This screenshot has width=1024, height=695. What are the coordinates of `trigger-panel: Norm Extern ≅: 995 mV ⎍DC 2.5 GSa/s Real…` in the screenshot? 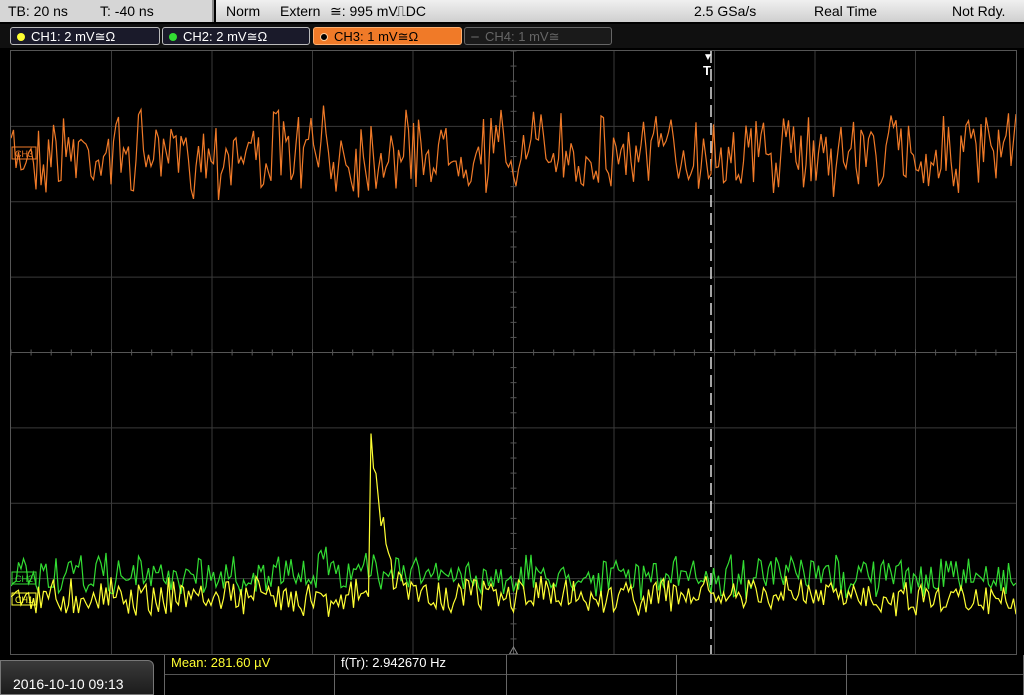 It's located at (620, 11).